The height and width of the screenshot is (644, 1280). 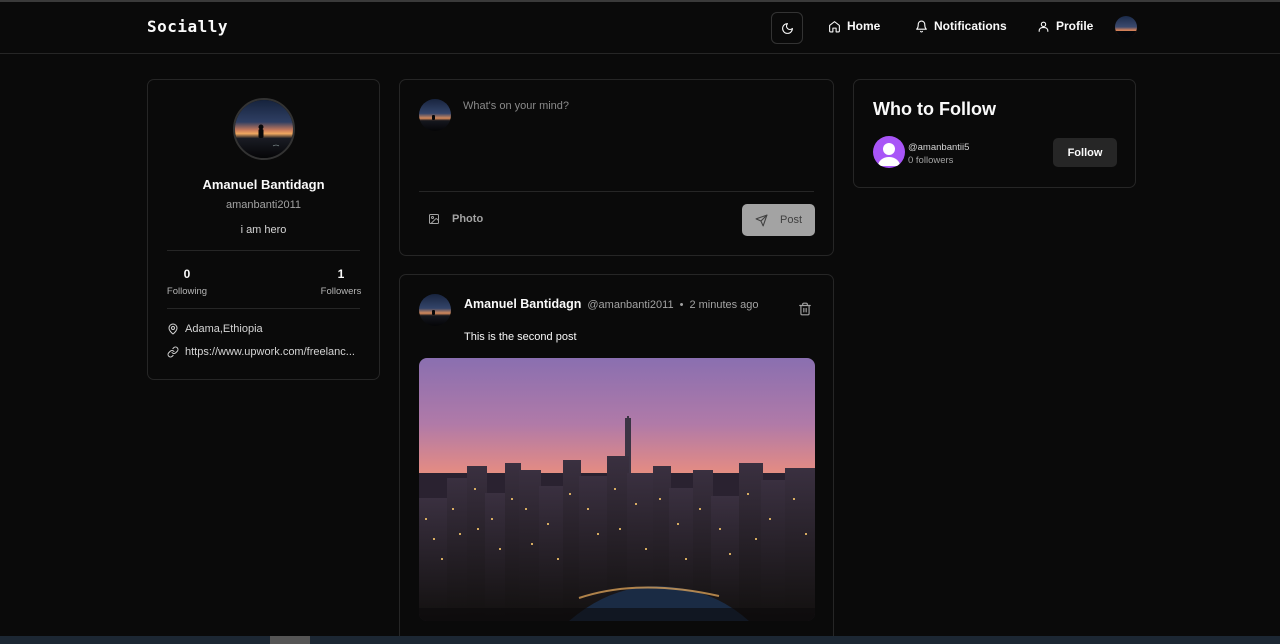 What do you see at coordinates (761, 220) in the screenshot?
I see `send-icon` at bounding box center [761, 220].